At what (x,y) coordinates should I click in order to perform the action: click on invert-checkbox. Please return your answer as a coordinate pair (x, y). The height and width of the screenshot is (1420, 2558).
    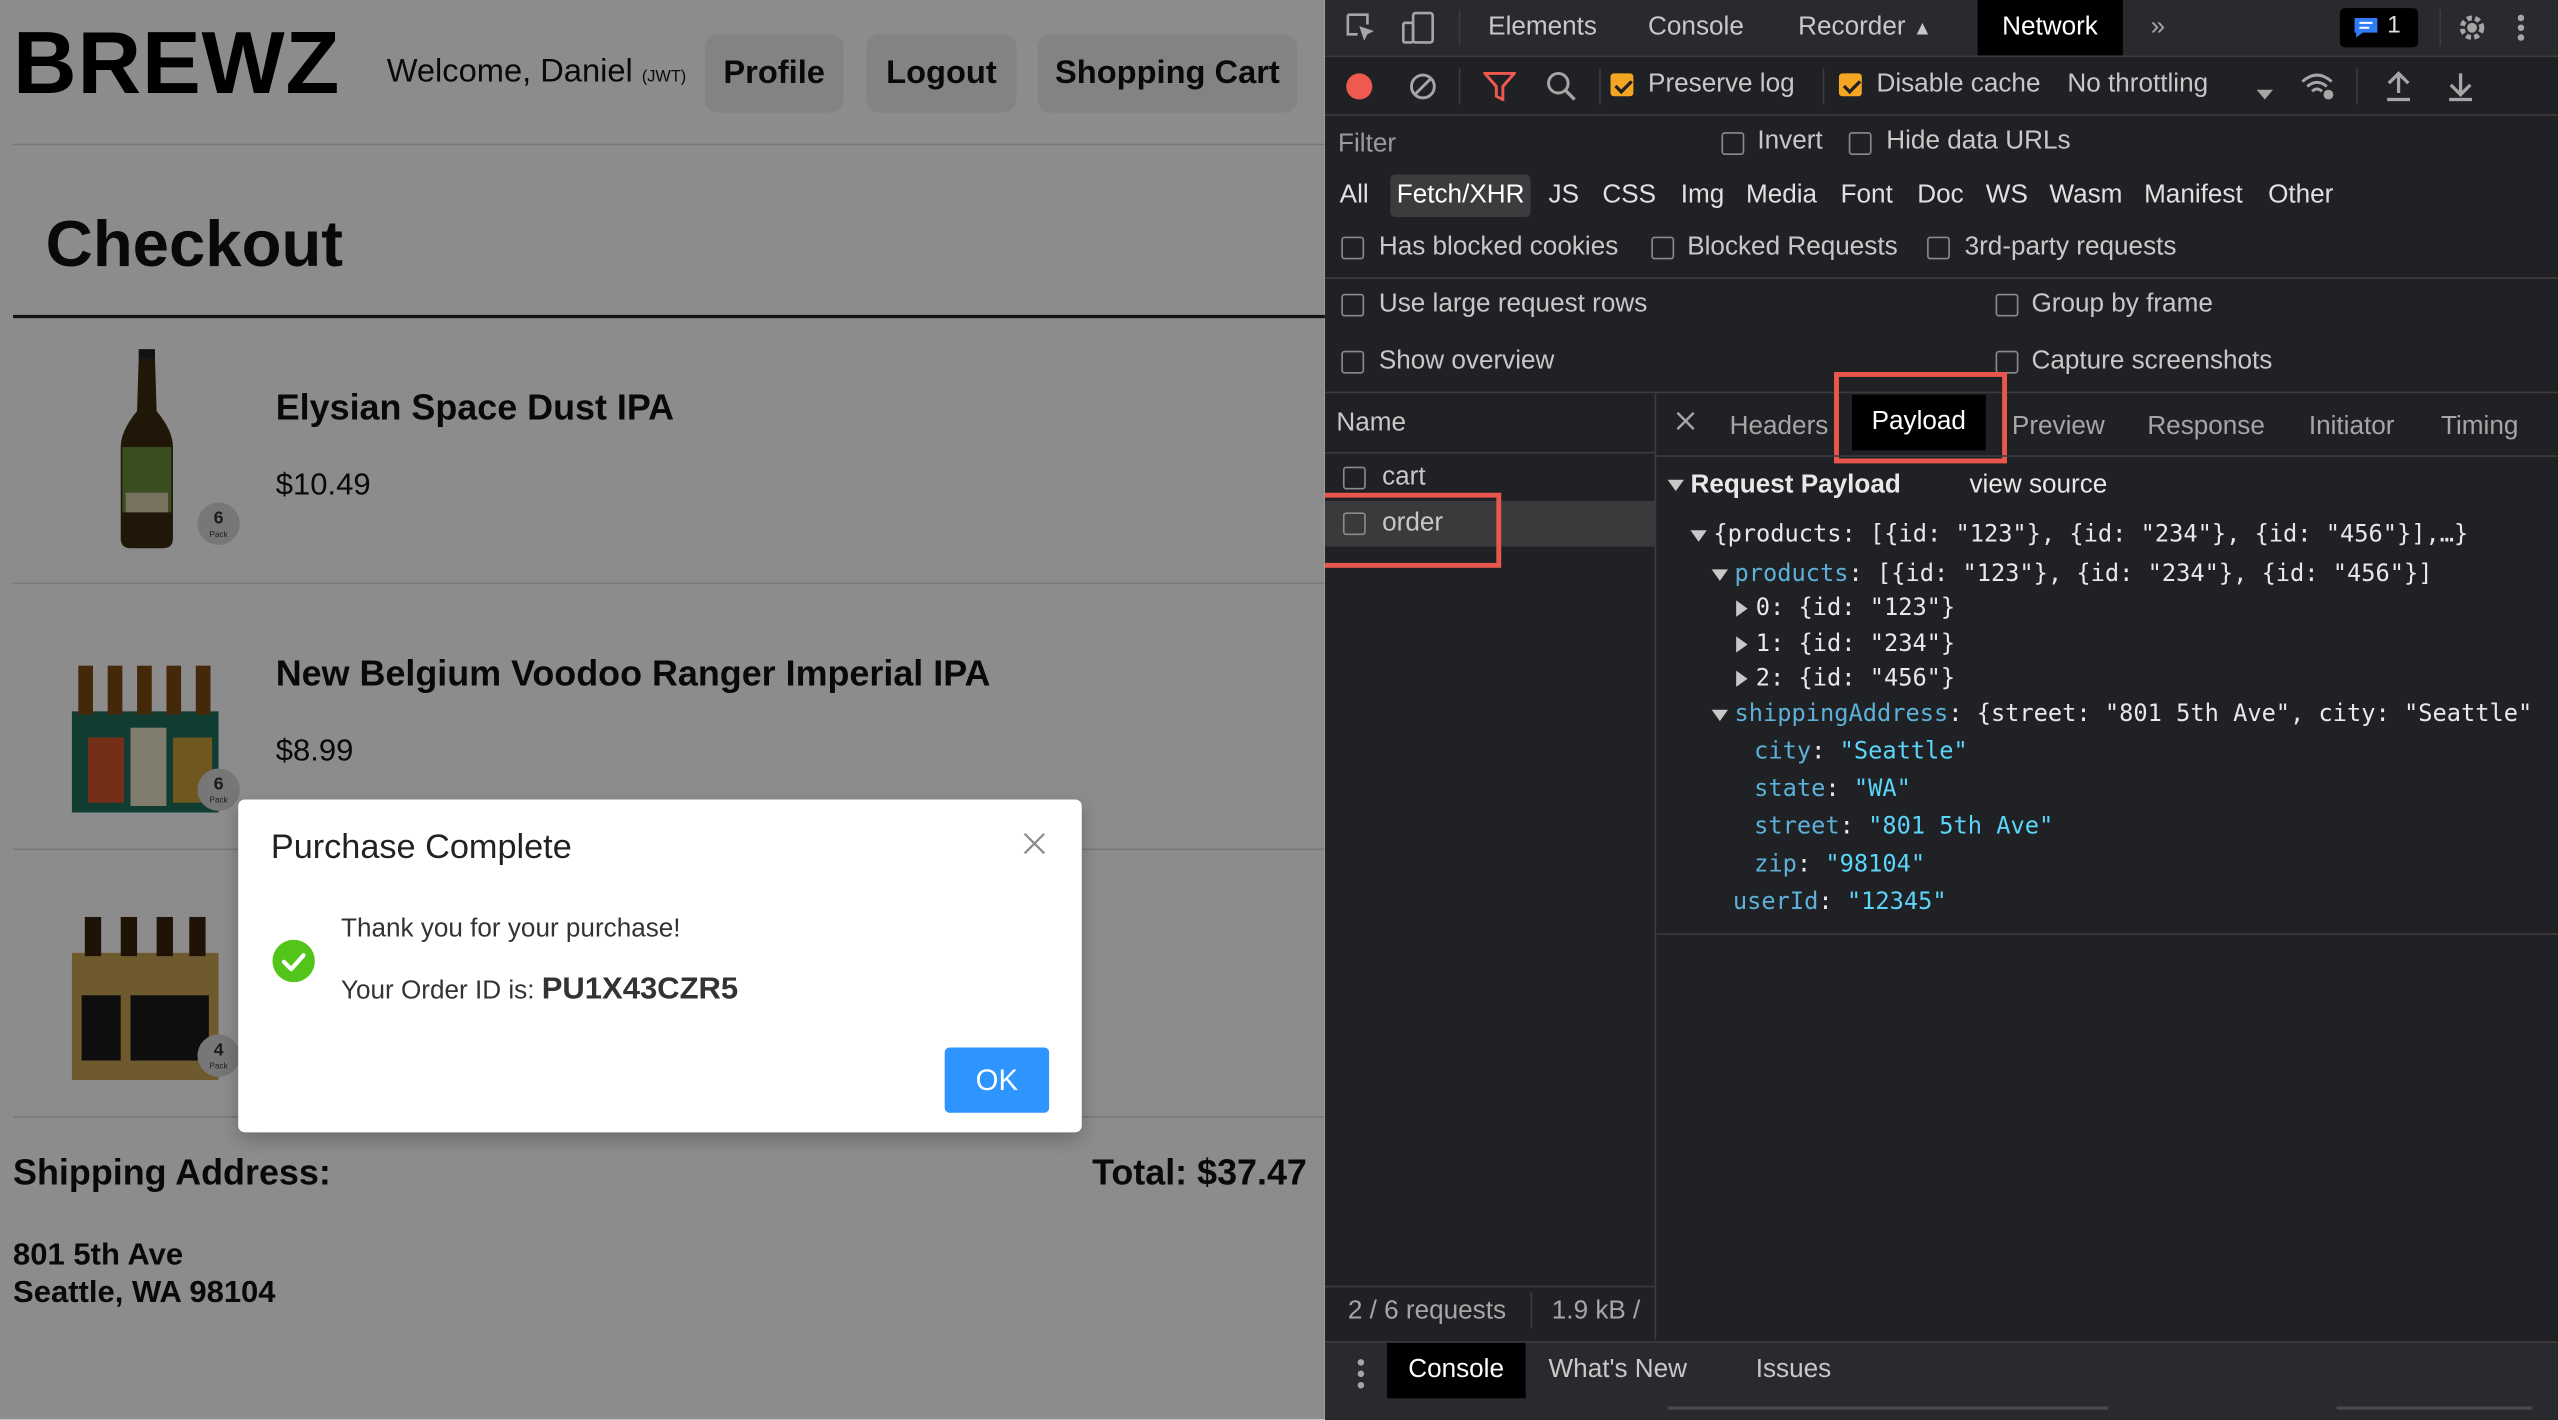
    Looking at the image, I should click on (1733, 144).